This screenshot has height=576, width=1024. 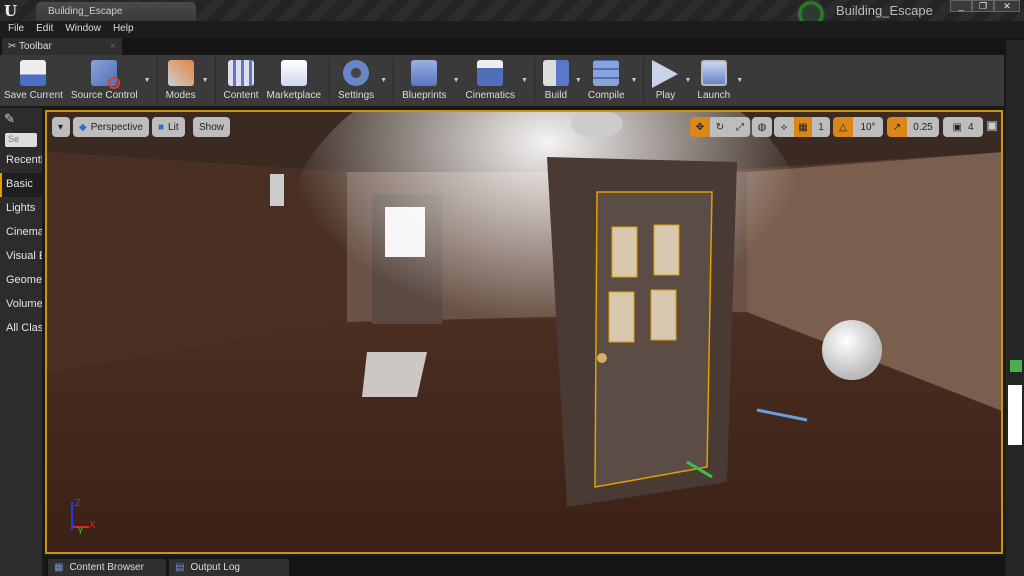 What do you see at coordinates (180, 95) in the screenshot?
I see `label: Modes` at bounding box center [180, 95].